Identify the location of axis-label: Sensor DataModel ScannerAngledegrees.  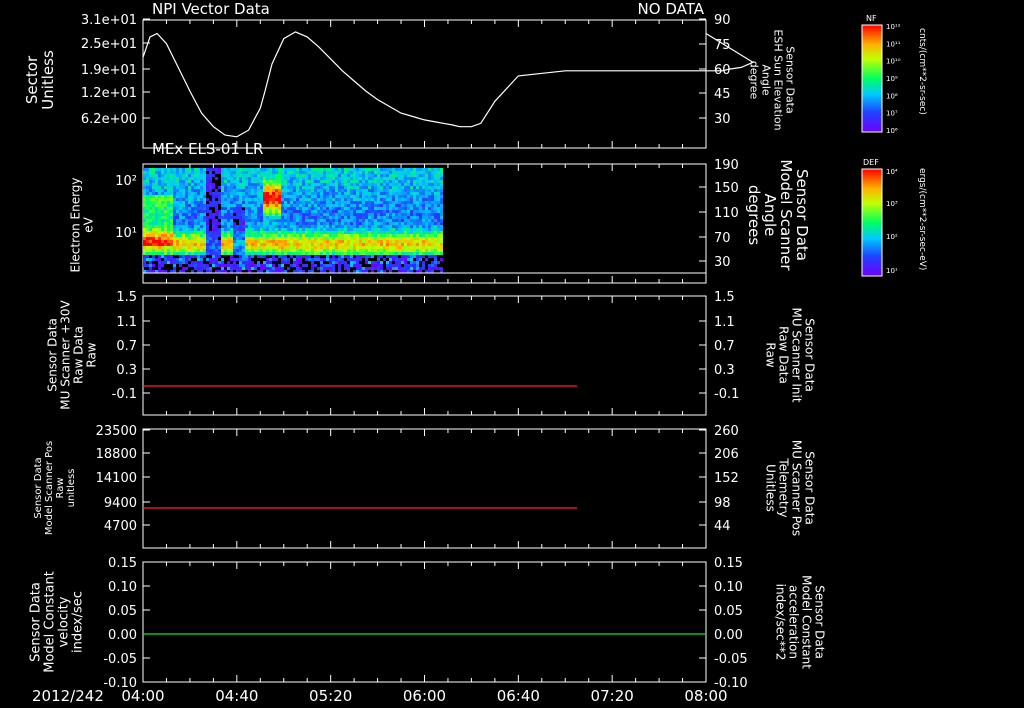
(778, 215).